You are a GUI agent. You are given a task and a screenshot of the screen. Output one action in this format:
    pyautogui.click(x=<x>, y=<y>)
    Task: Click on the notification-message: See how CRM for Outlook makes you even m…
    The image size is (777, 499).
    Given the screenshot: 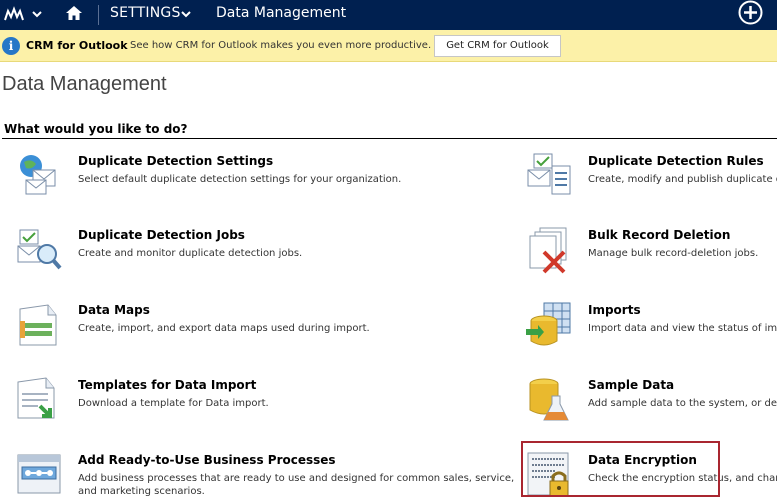 What is the action you would take?
    pyautogui.click(x=281, y=45)
    